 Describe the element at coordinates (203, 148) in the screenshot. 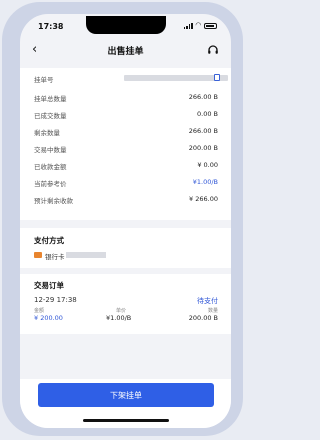

I see `detail-value: 200.00 B` at that location.